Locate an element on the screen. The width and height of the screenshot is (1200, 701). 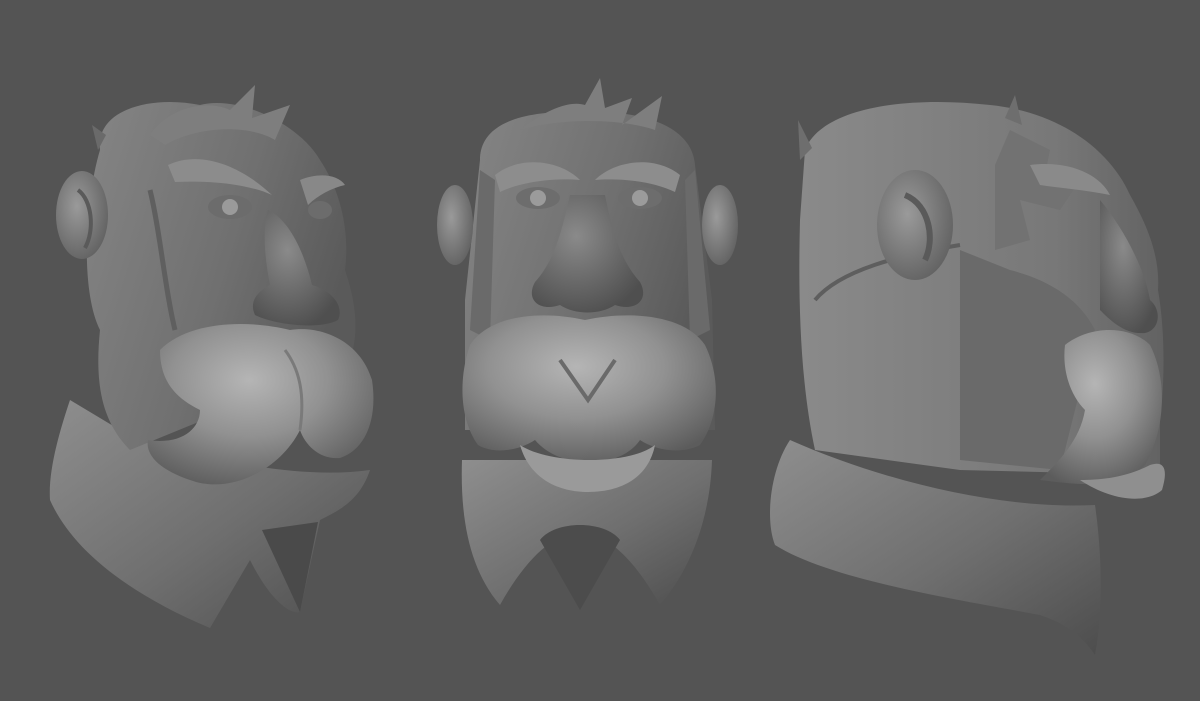
moustache is located at coordinates (589, 389).